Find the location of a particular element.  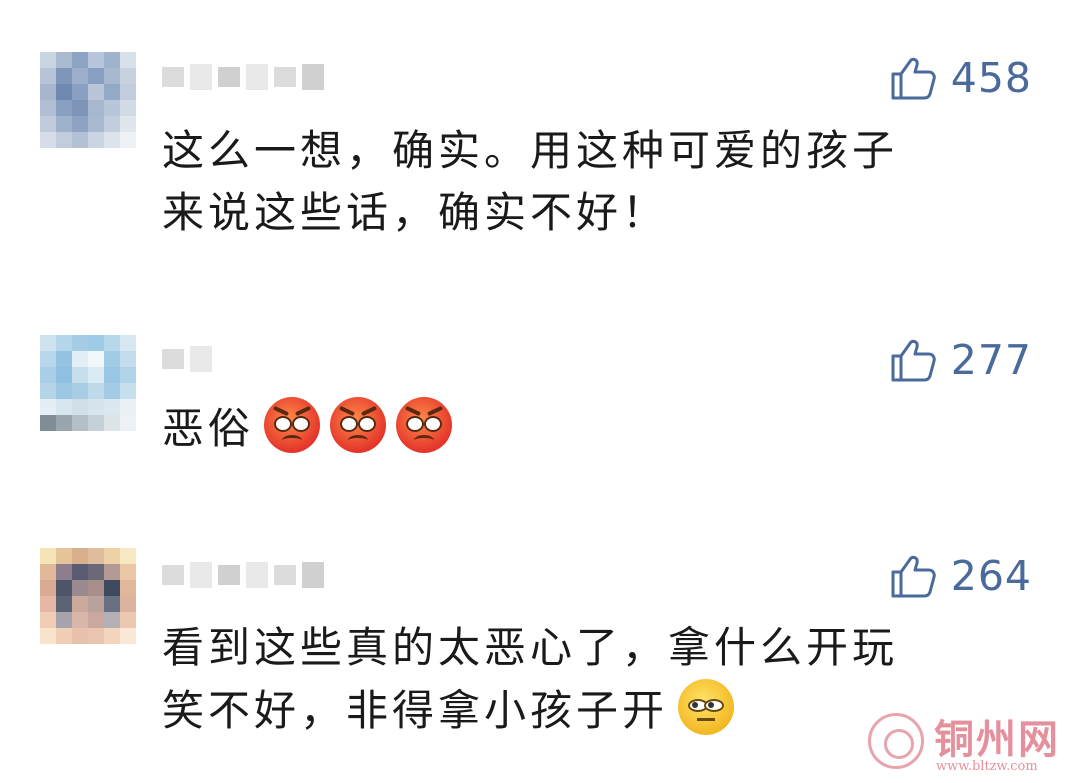

like-button: 264 is located at coordinates (960, 576).